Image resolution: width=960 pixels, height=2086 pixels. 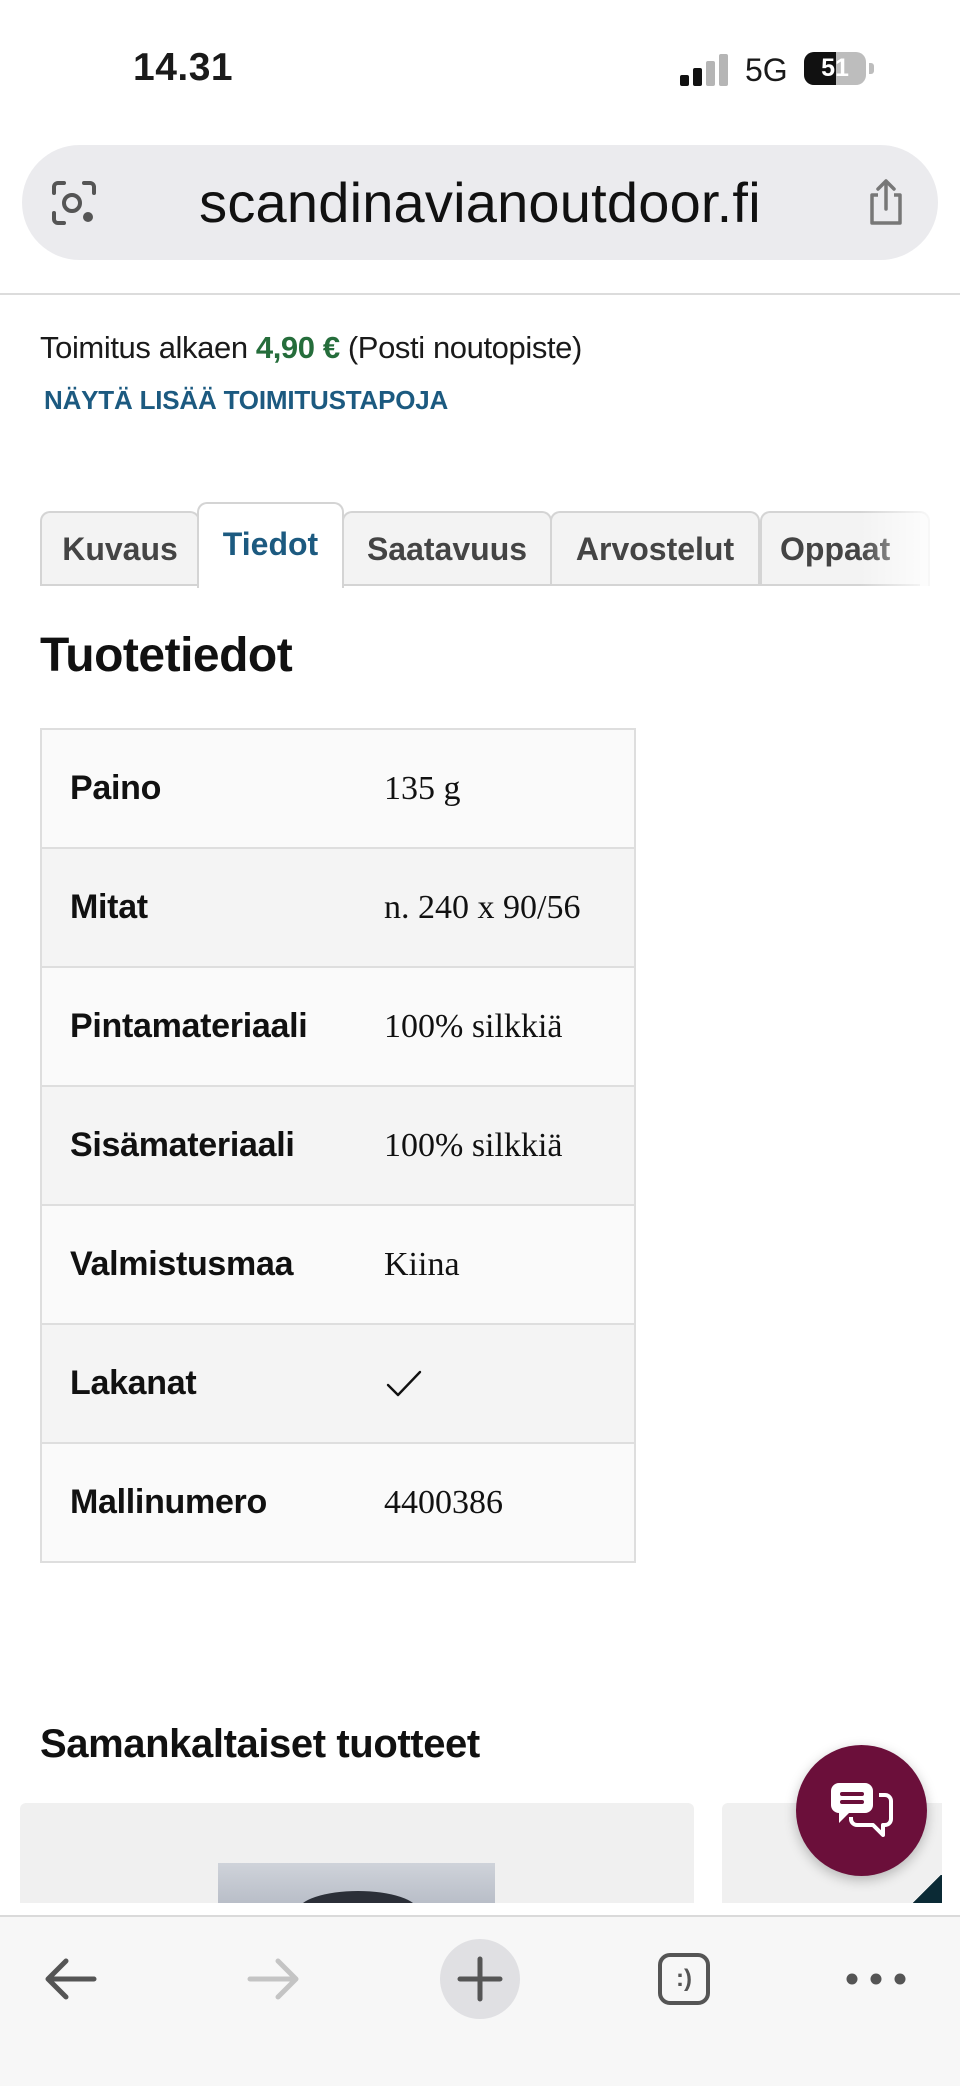 I want to click on share-icon, so click(x=886, y=203).